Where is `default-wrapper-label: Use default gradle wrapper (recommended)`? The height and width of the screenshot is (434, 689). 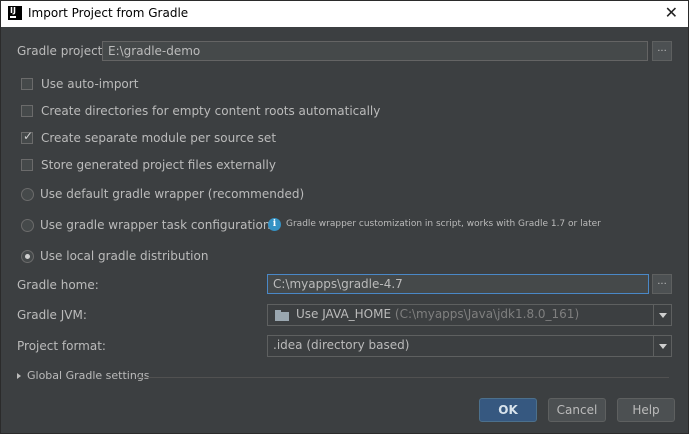 default-wrapper-label: Use default gradle wrapper (recommended) is located at coordinates (172, 194).